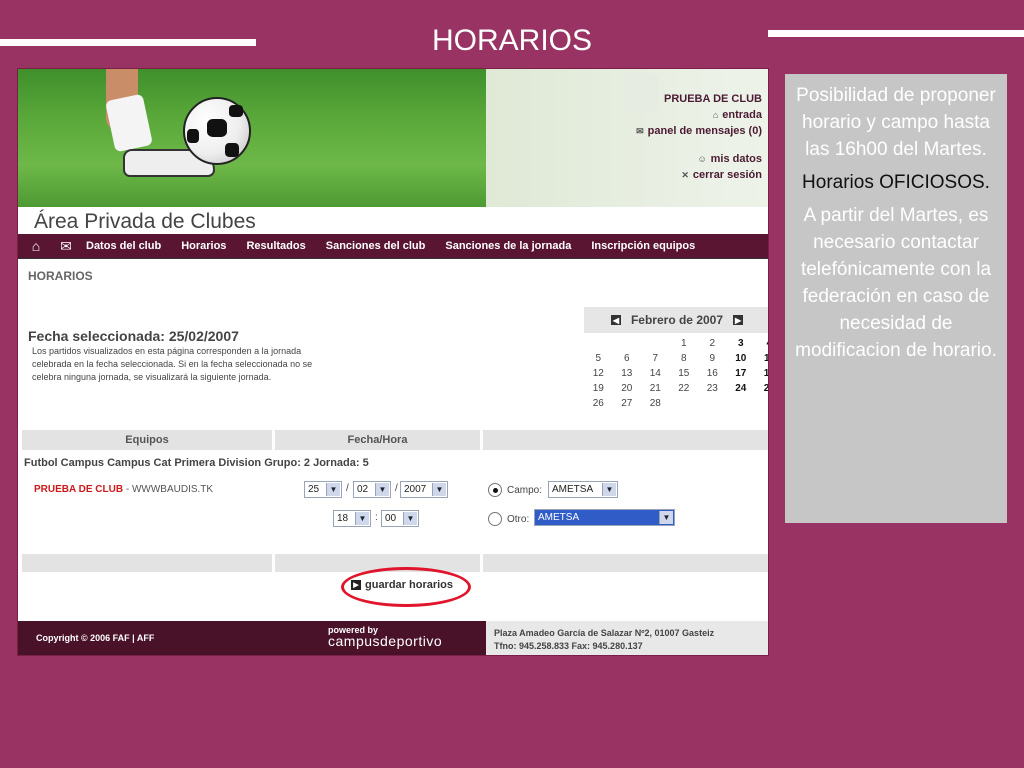  I want to click on note-paragraph-2: Horarios OFICIOSOS., so click(896, 182).